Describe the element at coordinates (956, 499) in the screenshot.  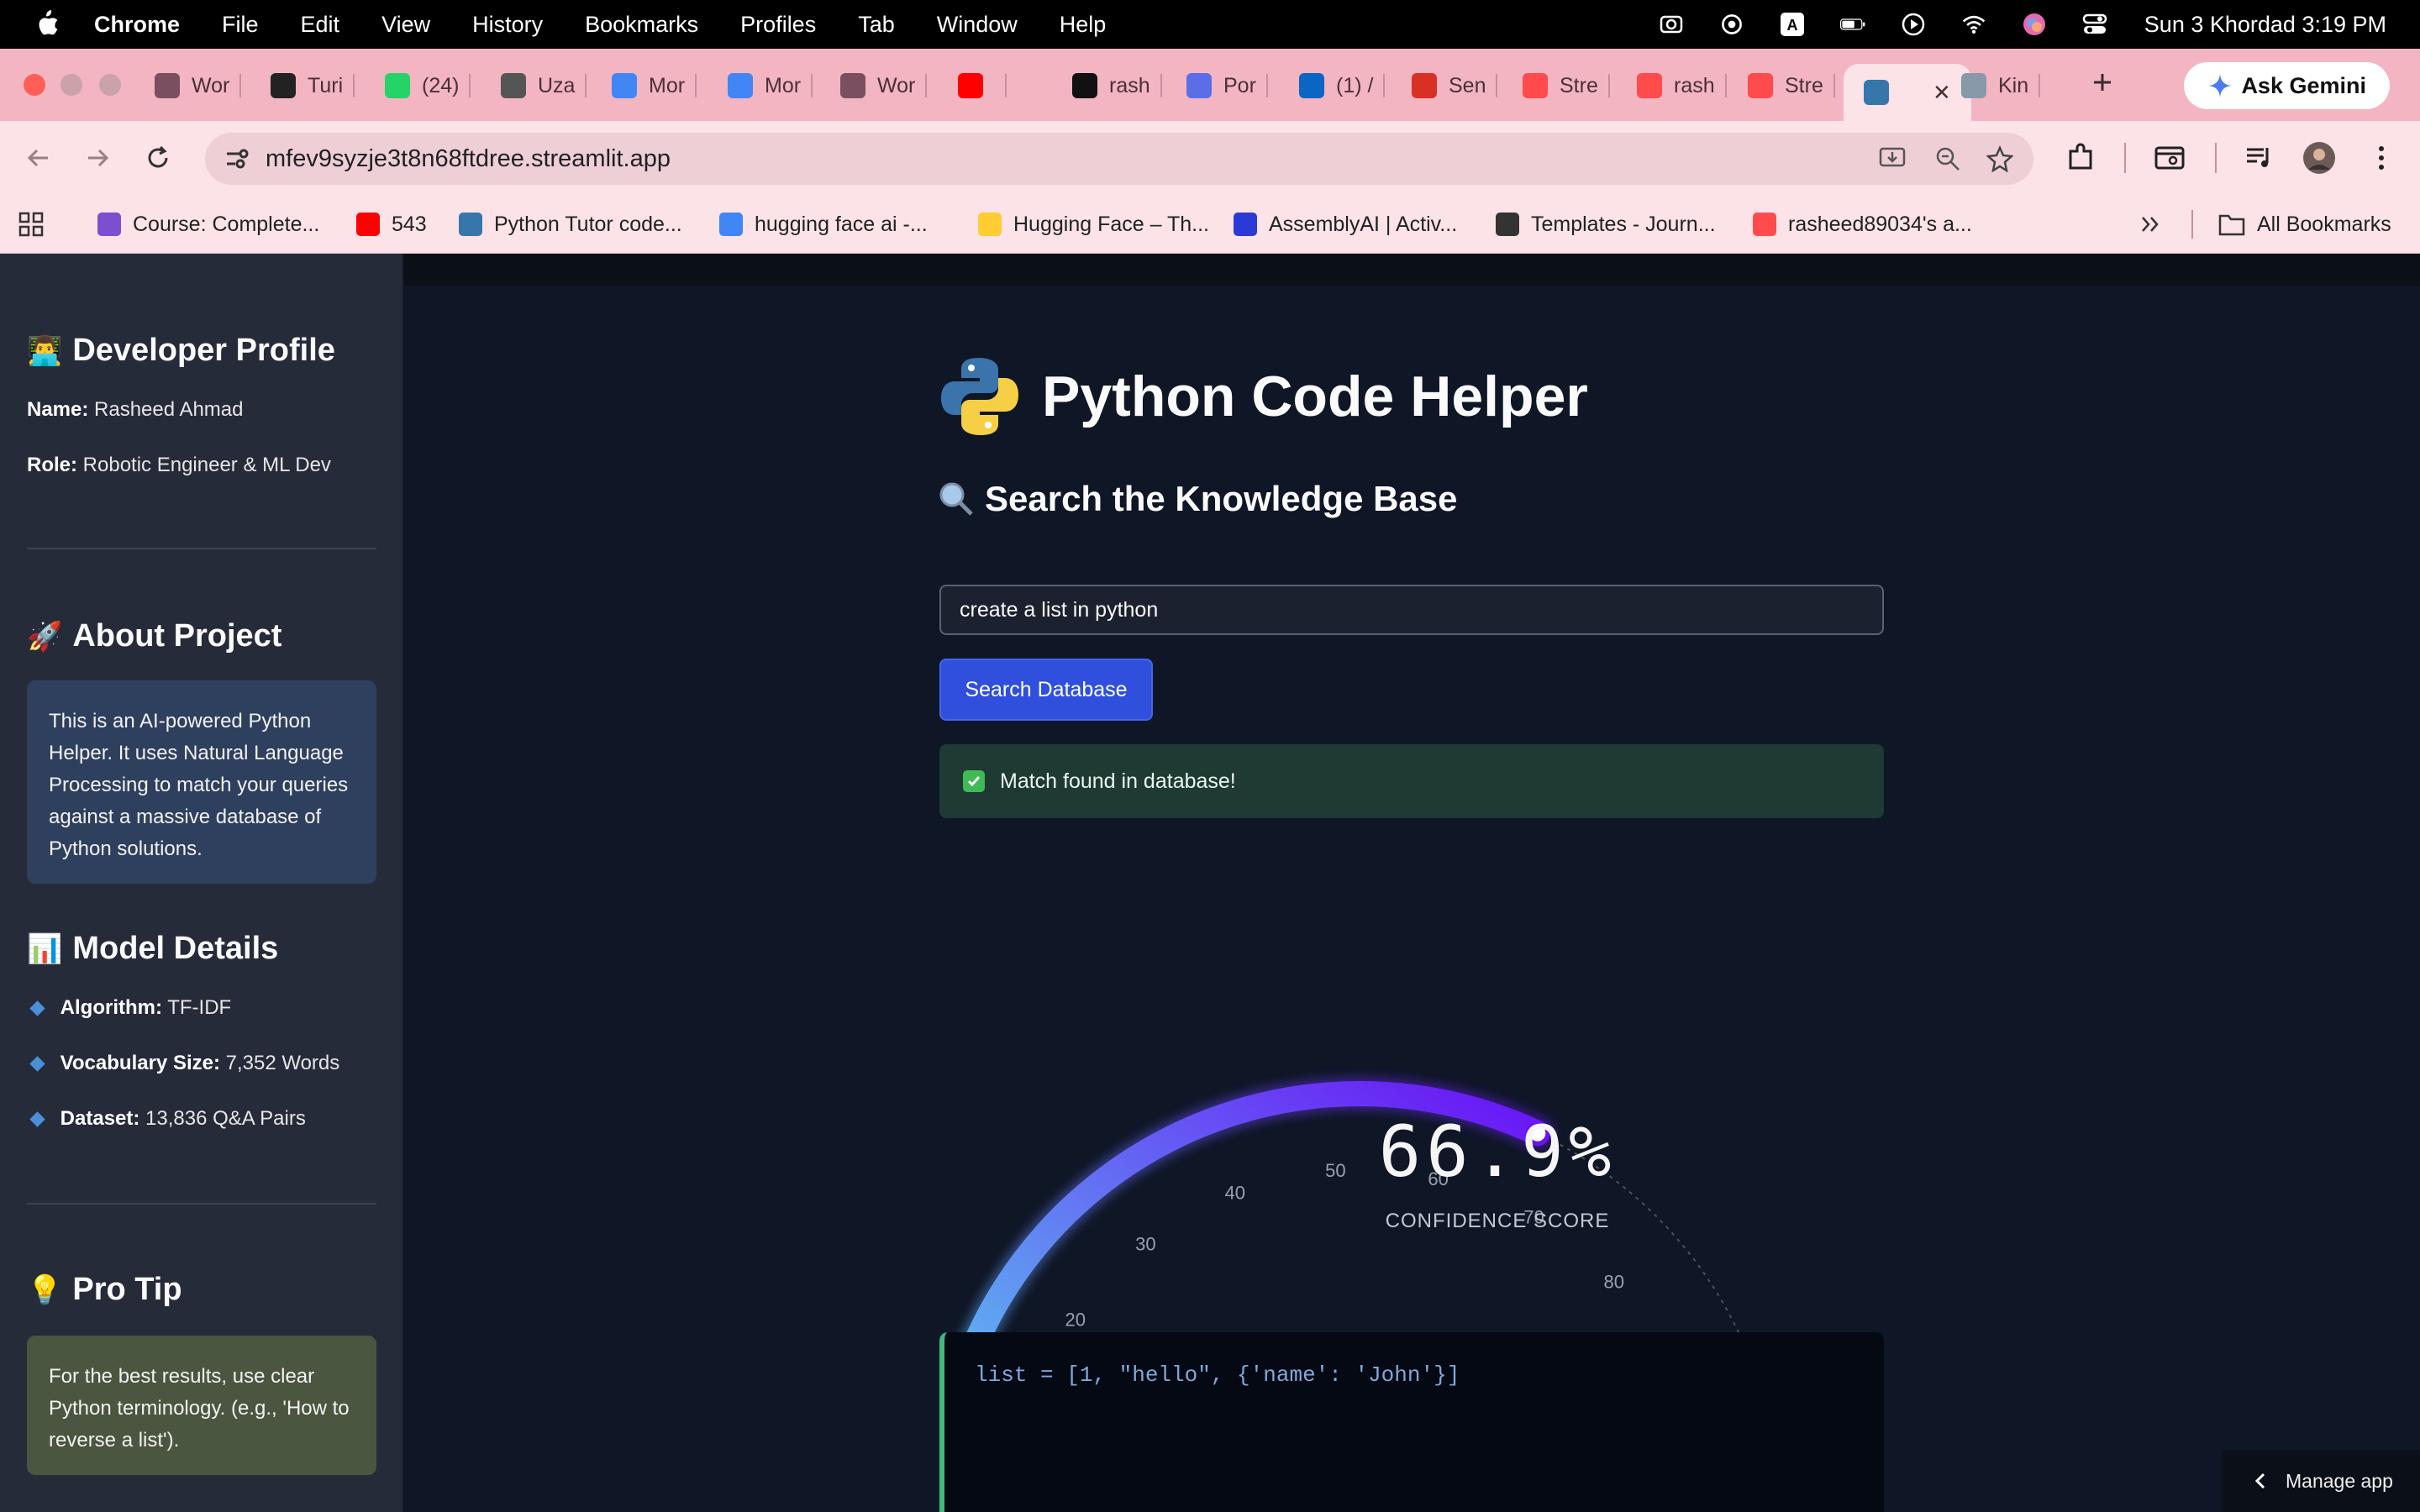
I see `magnifier-icon` at that location.